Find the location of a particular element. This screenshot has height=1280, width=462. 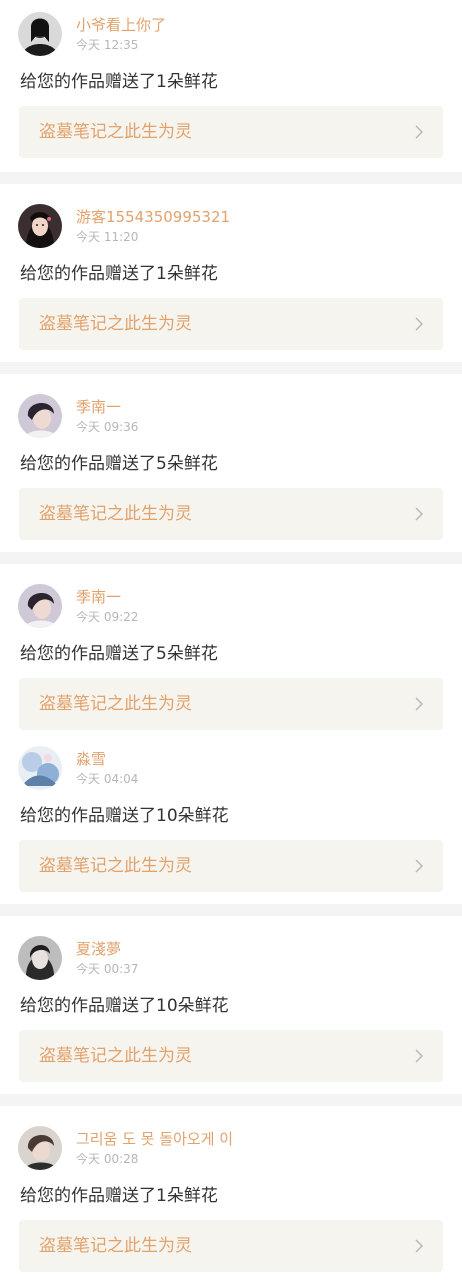

username: 游客1554350995321 is located at coordinates (153, 217).